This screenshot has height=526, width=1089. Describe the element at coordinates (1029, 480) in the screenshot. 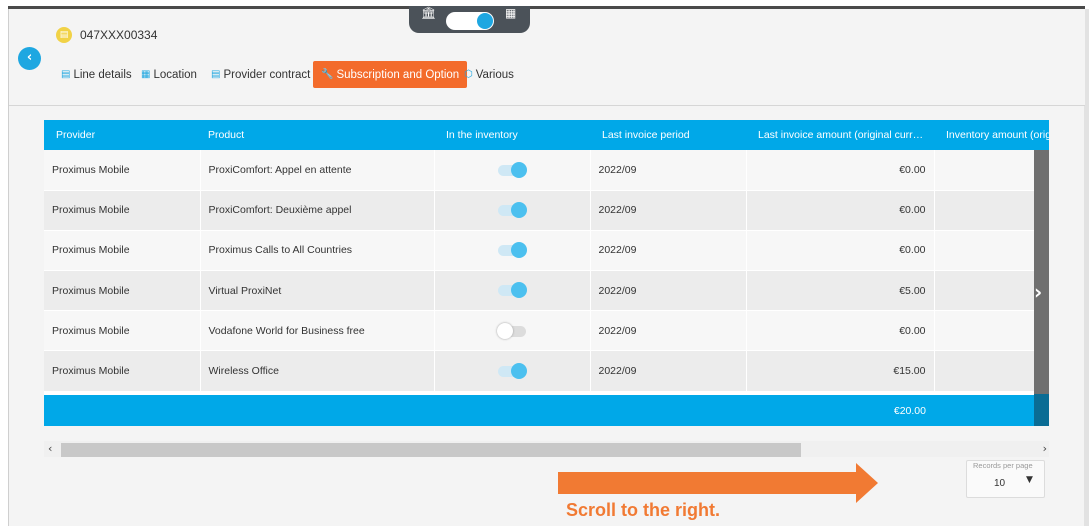

I see `caret-down-icon: ▼` at that location.